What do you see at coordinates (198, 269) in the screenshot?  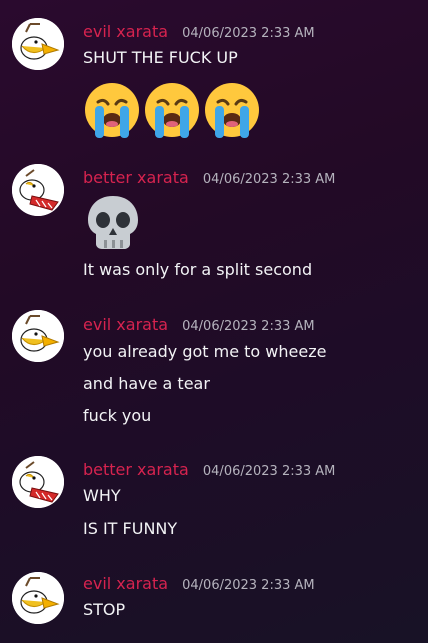 I see `message-text: It was only for a split second` at bounding box center [198, 269].